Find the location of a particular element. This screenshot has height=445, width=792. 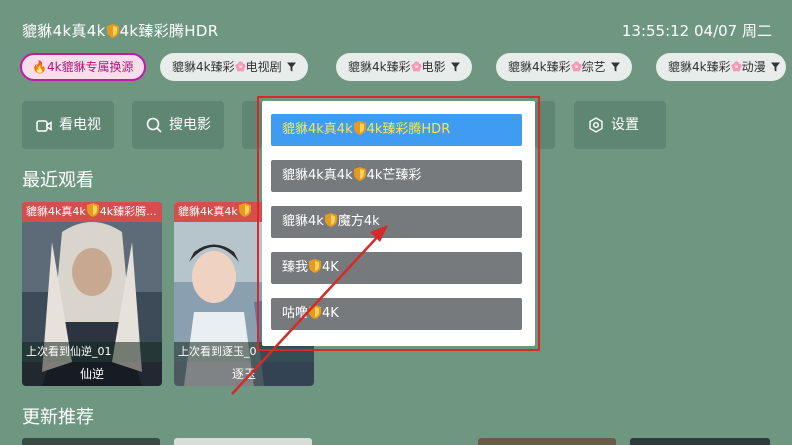

updates-section-title: 更新推荐 is located at coordinates (58, 417).